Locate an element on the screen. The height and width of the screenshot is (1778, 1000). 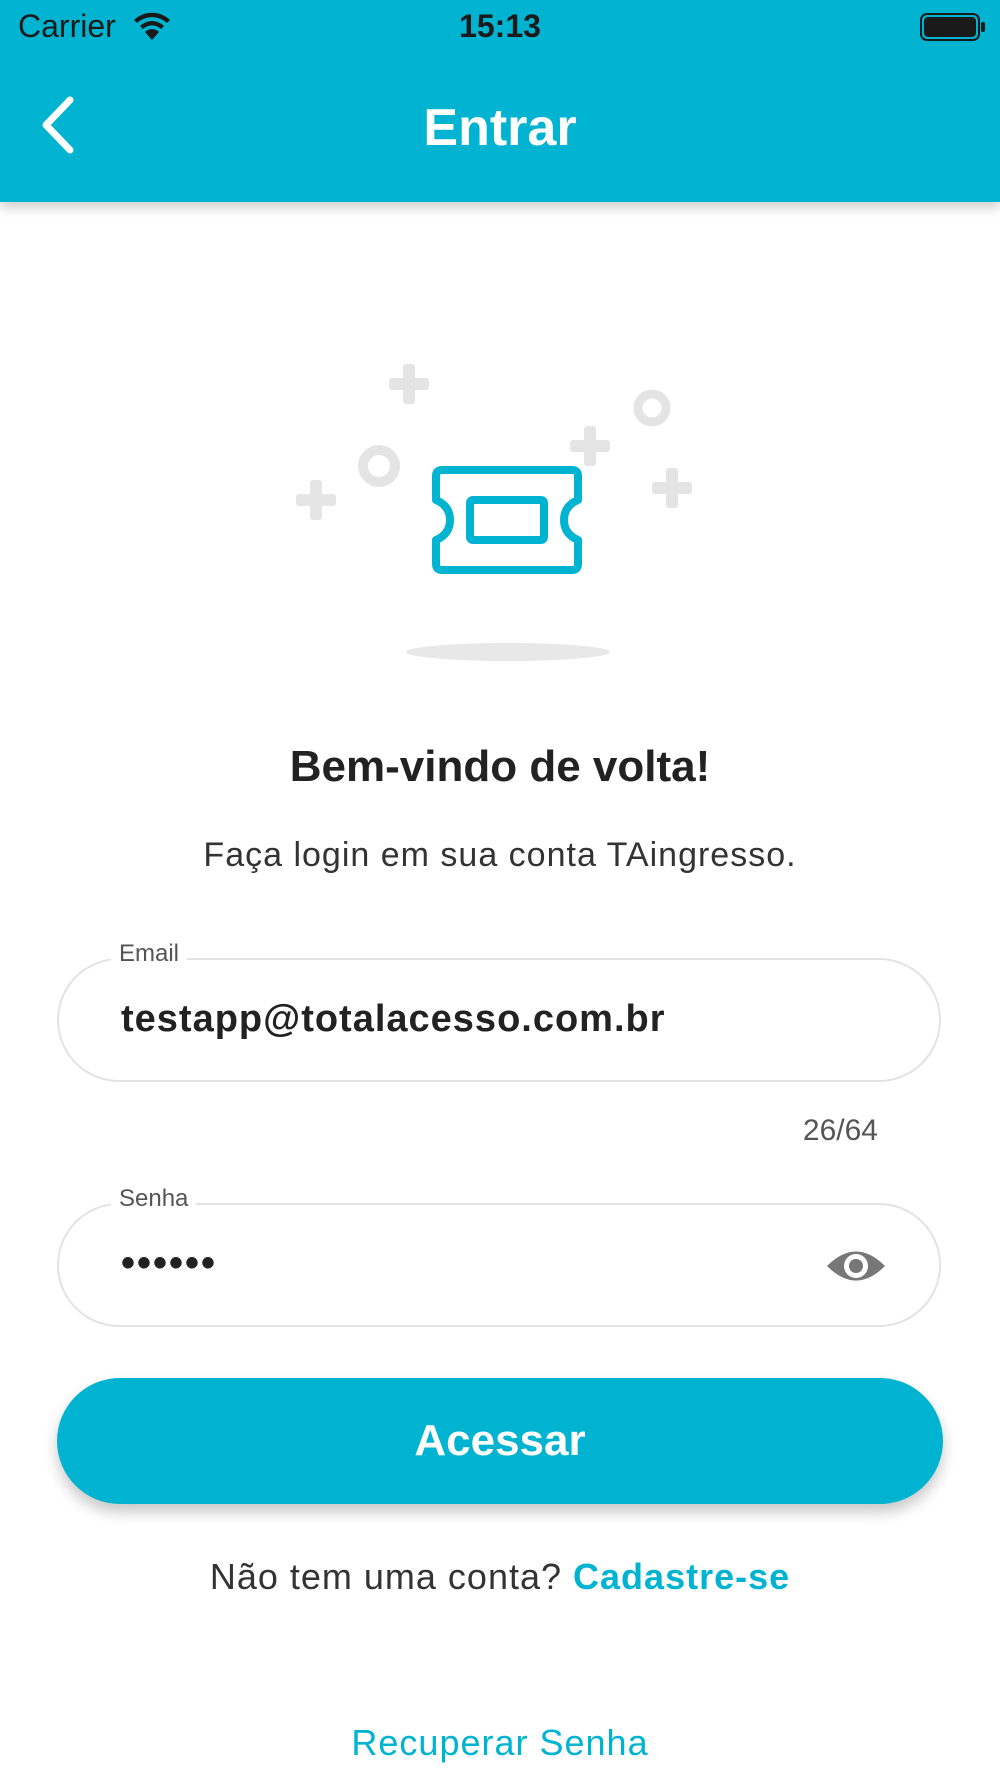
welcome-subtitle: Faça login em sua conta TAingresso. is located at coordinates (500, 855).